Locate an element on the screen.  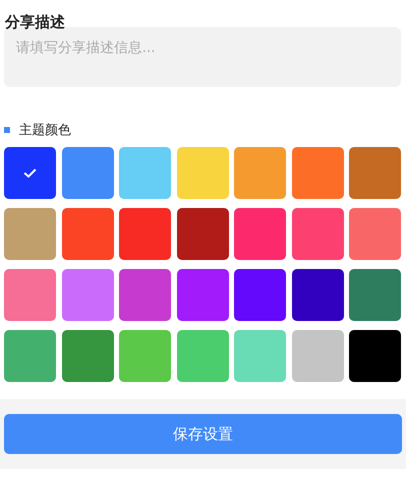
section-title: 主题颜色 is located at coordinates (45, 130).